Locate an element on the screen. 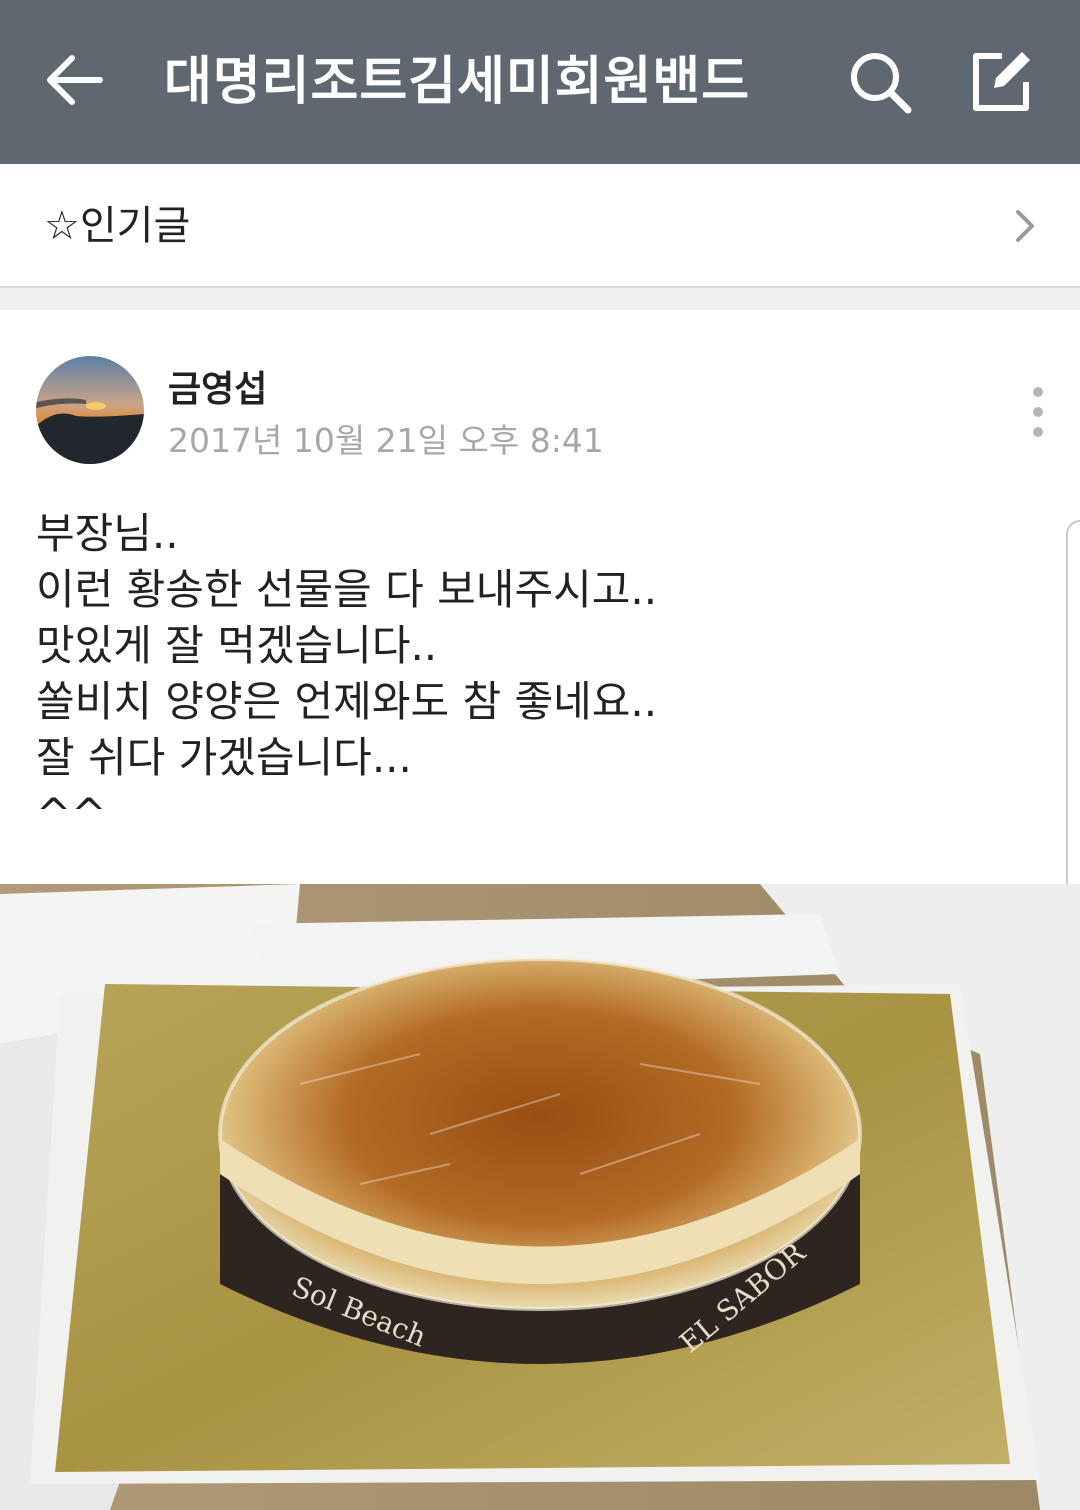  author-name: 금영섭 is located at coordinates (217, 386).